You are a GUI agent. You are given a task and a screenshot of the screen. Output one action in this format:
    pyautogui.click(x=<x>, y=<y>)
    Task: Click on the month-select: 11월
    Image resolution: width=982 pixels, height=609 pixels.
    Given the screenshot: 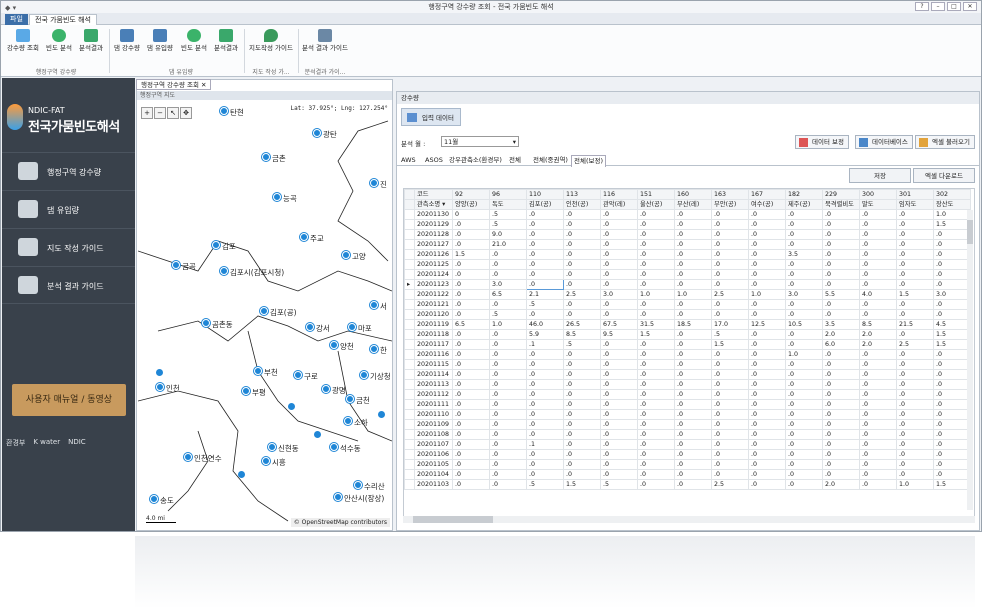 What is the action you would take?
    pyautogui.click(x=480, y=141)
    